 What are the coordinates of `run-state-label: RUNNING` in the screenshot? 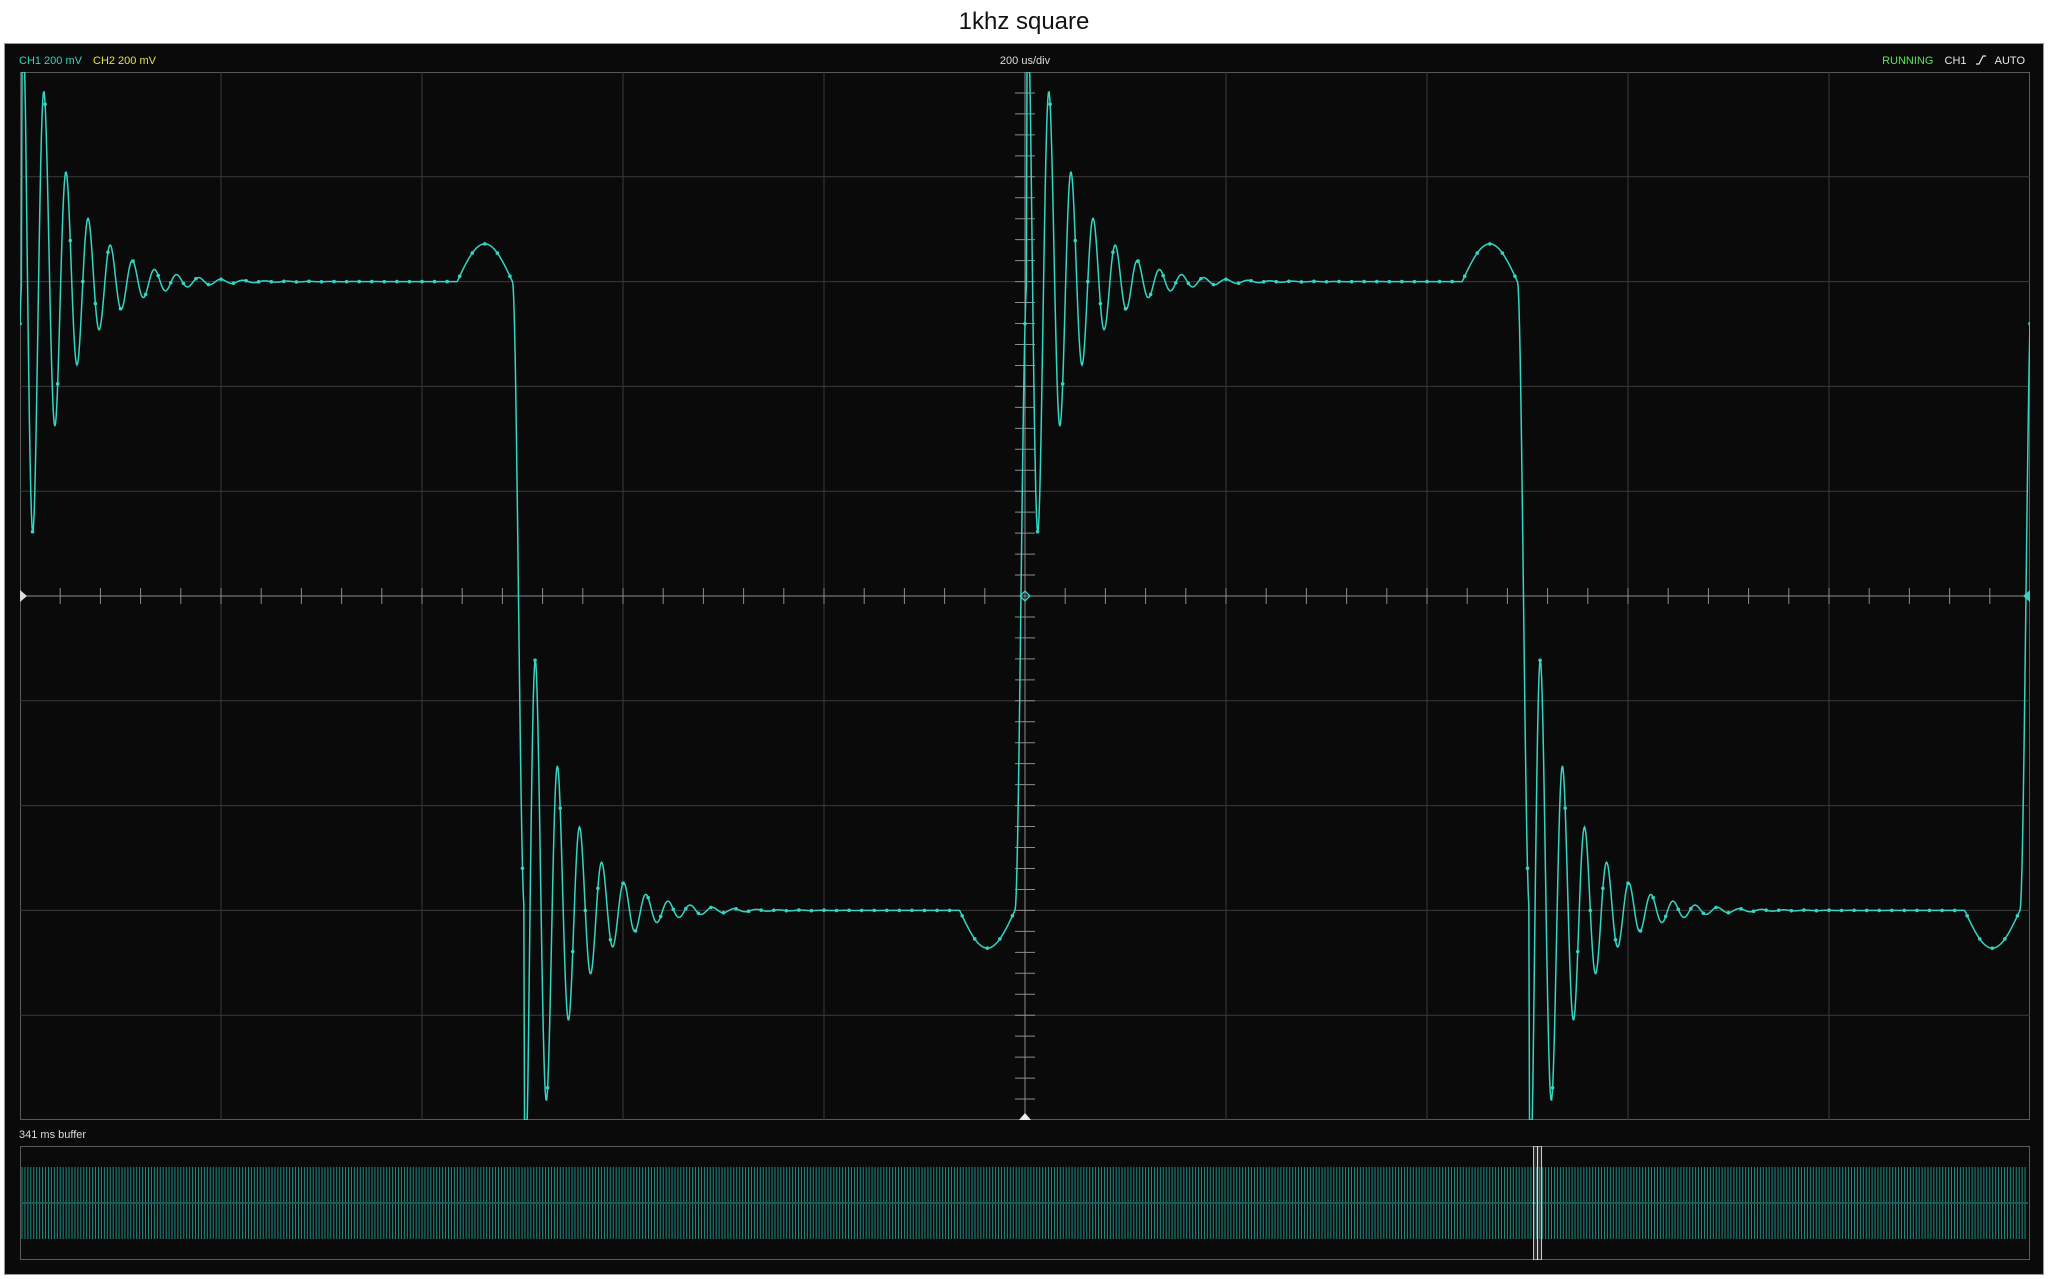 It's located at (1907, 61).